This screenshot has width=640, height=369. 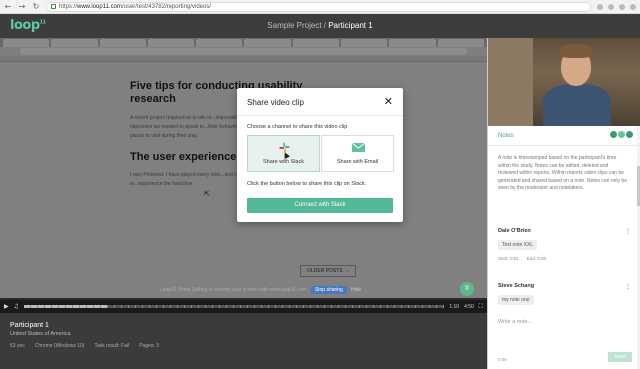 What do you see at coordinates (36, 6) in the screenshot?
I see `reload-icon: ↻` at bounding box center [36, 6].